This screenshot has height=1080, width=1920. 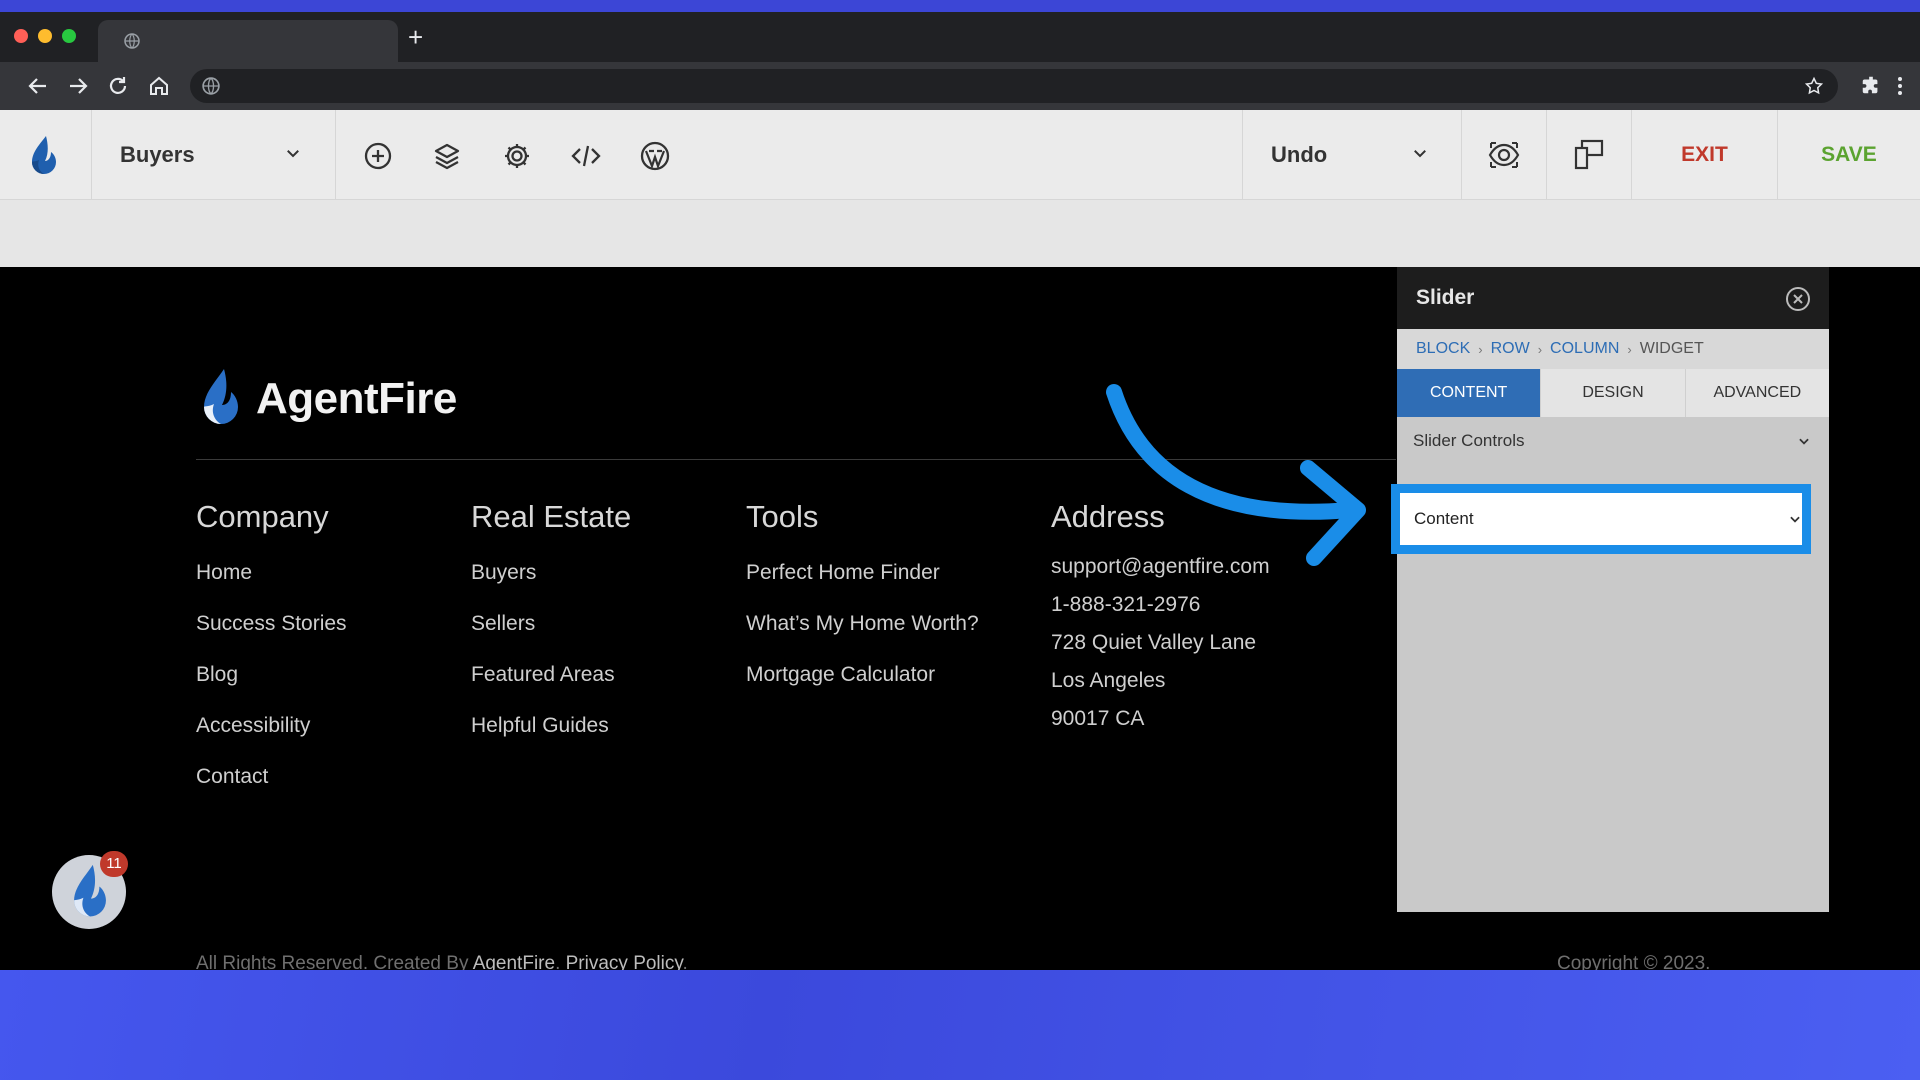 I want to click on breadcrumb-widget: WIDGET, so click(x=1671, y=348).